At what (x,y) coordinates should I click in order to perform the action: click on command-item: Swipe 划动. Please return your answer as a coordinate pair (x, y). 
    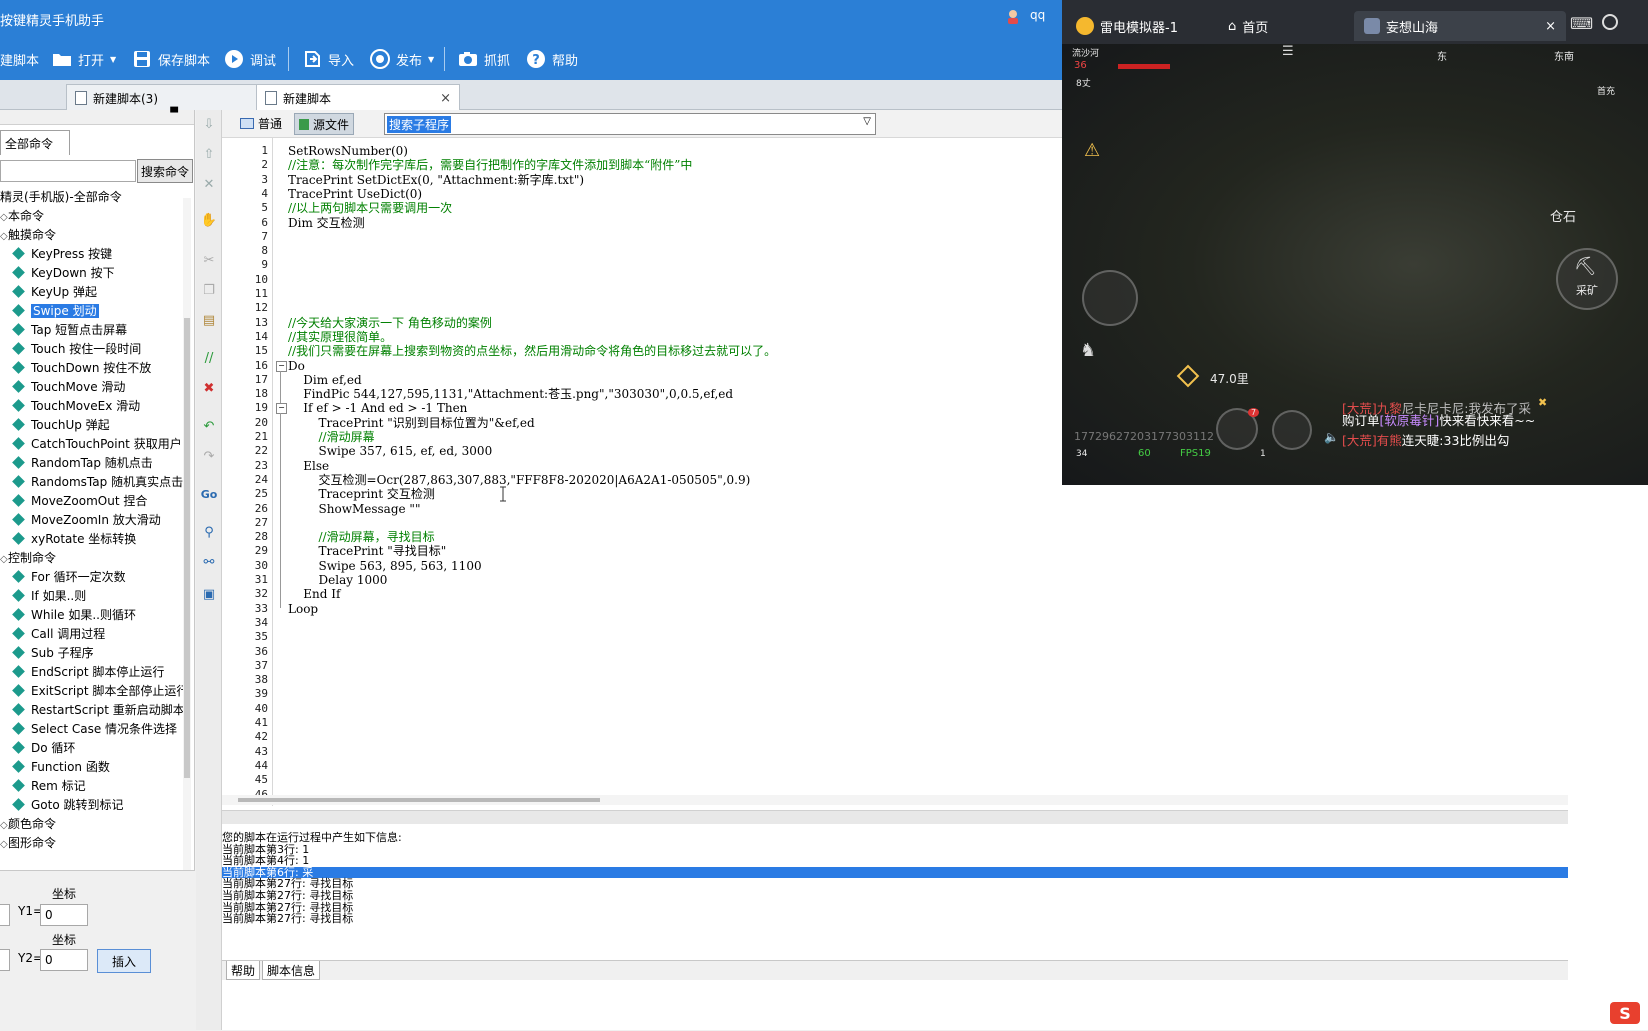
    Looking at the image, I should click on (55, 311).